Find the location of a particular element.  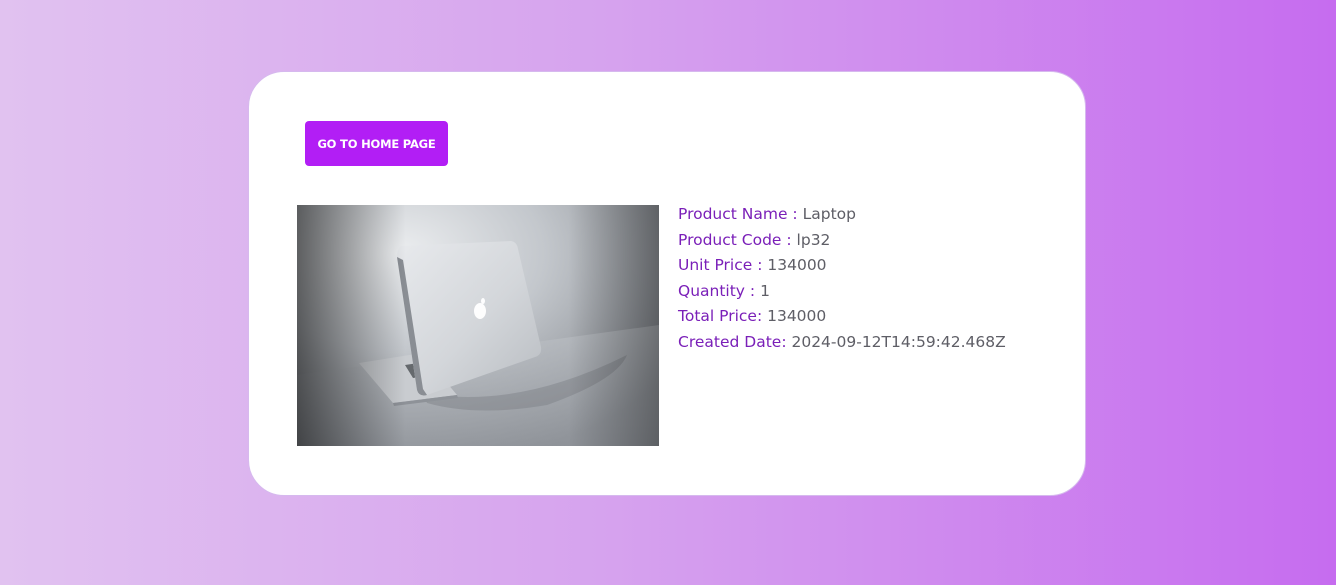

product-name-row: Product Name : Laptop is located at coordinates (842, 215).